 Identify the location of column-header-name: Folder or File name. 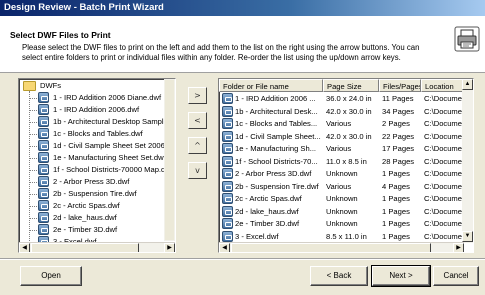
(271, 85).